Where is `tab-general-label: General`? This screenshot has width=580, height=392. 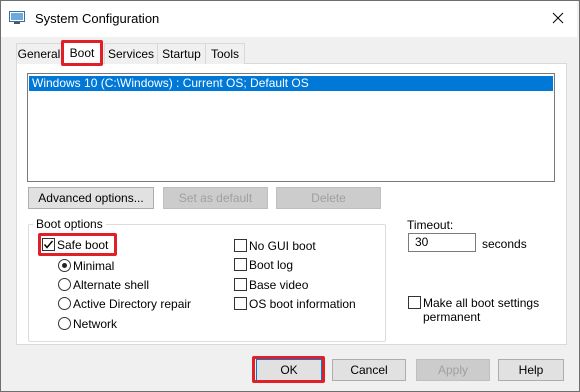
tab-general-label: General is located at coordinates (39, 54).